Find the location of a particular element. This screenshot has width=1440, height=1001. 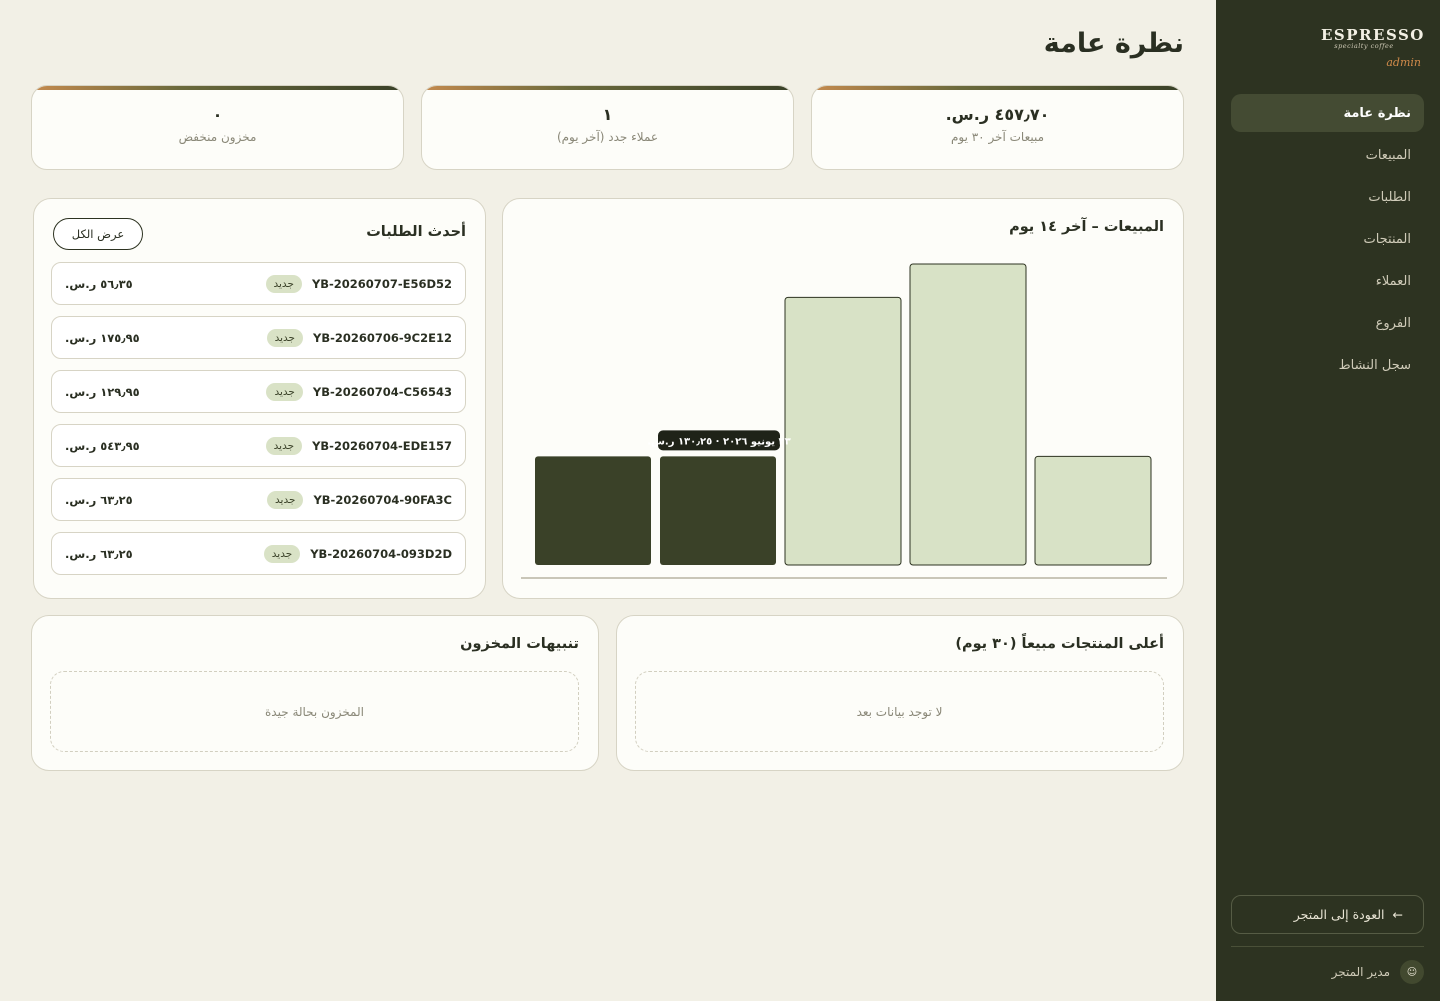

back-to-store-button: ← العودة إلى المتجر is located at coordinates (1327, 914).